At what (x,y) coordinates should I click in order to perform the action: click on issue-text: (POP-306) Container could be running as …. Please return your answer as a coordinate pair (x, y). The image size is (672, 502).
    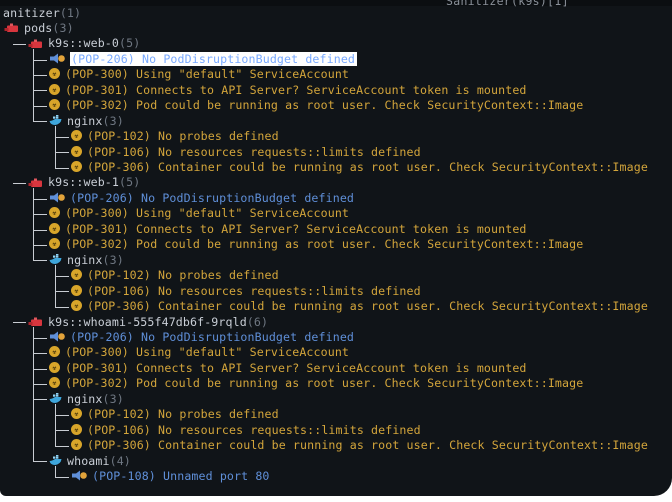
    Looking at the image, I should click on (367, 445).